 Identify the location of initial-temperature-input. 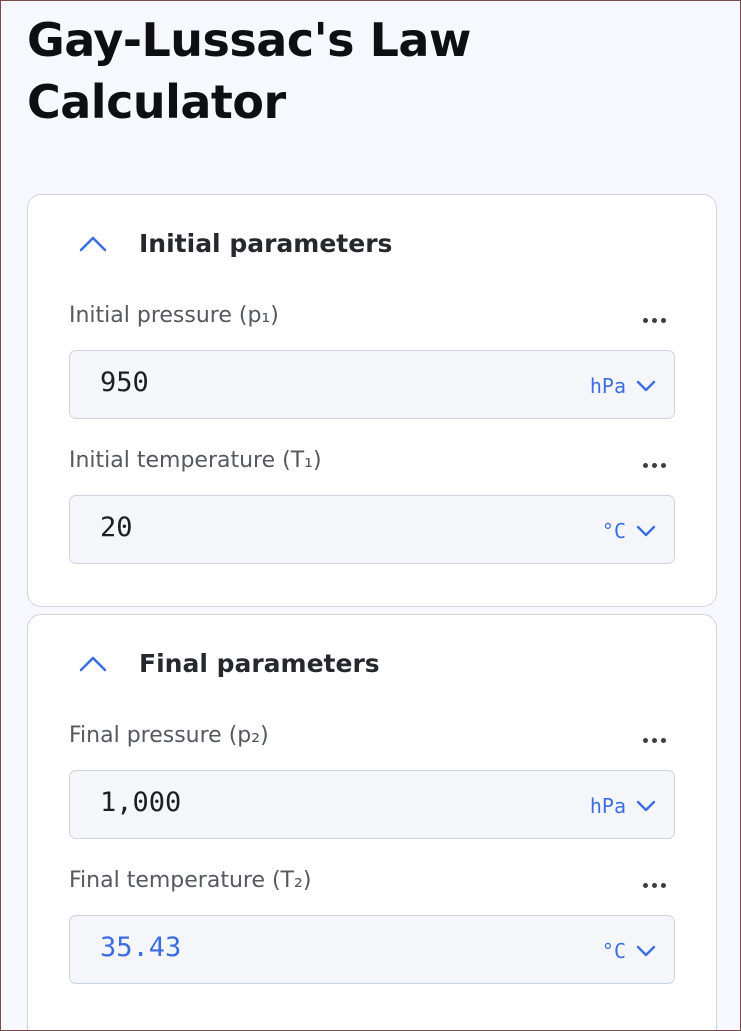
(320, 527).